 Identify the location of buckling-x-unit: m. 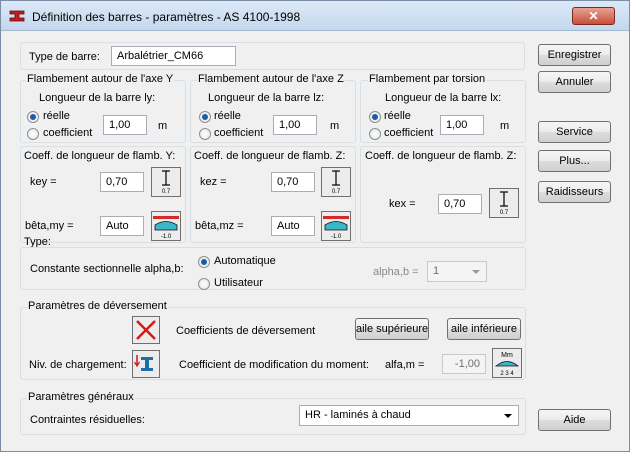
(505, 126).